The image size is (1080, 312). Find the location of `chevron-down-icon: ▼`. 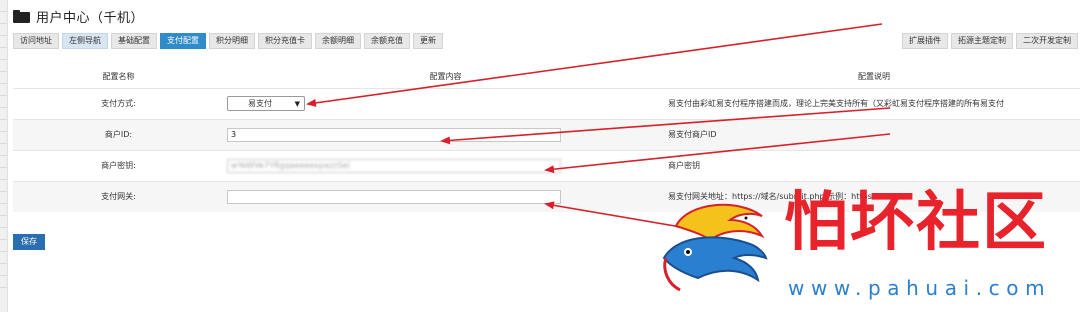

chevron-down-icon: ▼ is located at coordinates (297, 103).